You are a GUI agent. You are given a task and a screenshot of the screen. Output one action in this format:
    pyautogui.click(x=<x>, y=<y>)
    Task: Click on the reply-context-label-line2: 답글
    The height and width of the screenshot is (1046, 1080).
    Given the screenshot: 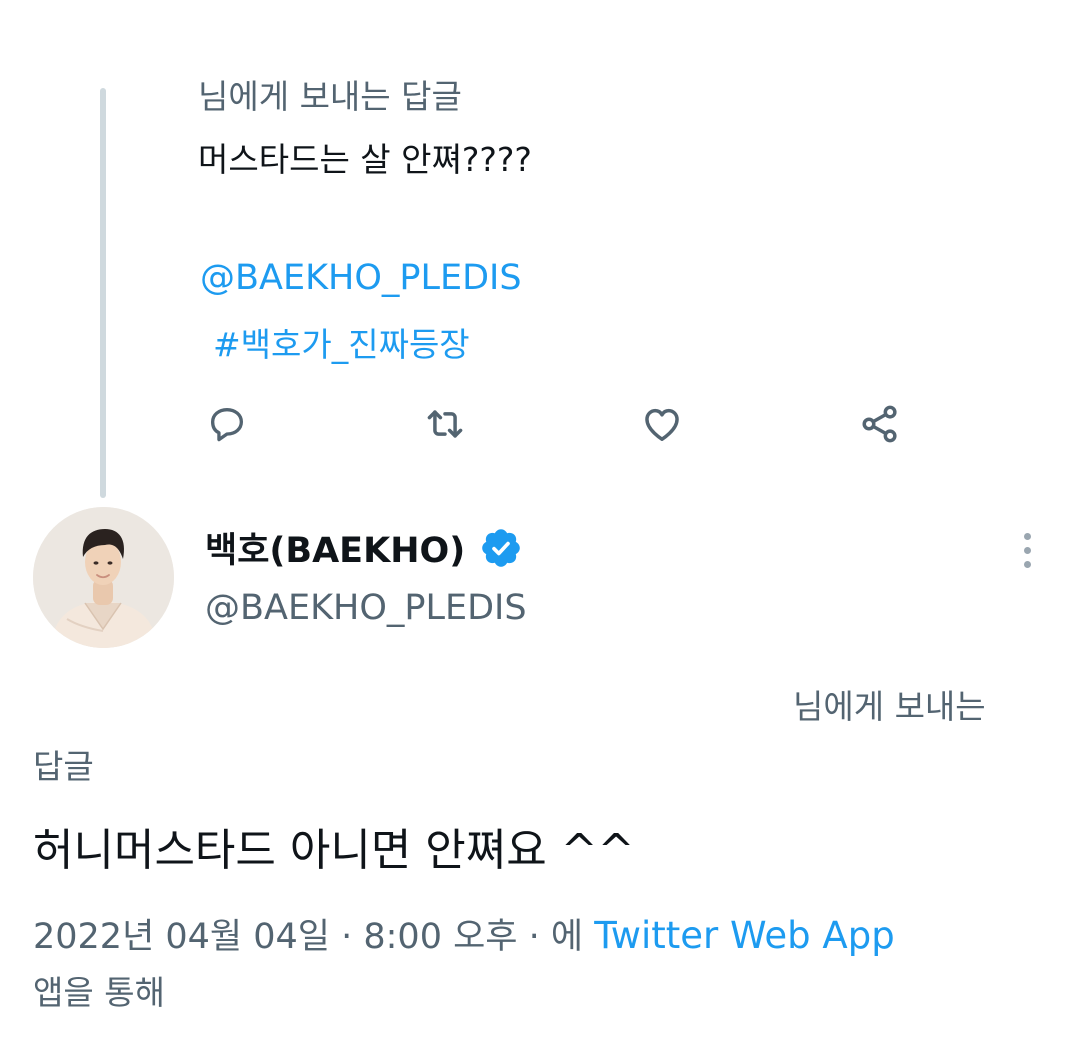 What is the action you would take?
    pyautogui.click(x=63, y=766)
    